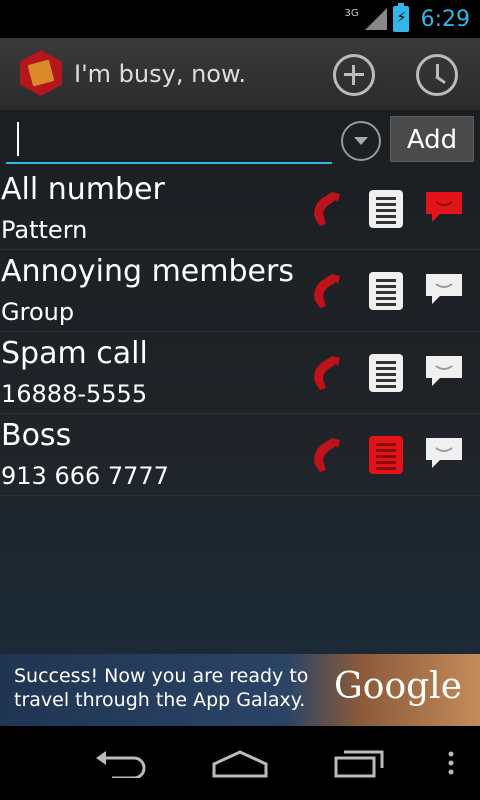  I want to click on status-icons: 3G ⚡ 6:29, so click(407, 18).